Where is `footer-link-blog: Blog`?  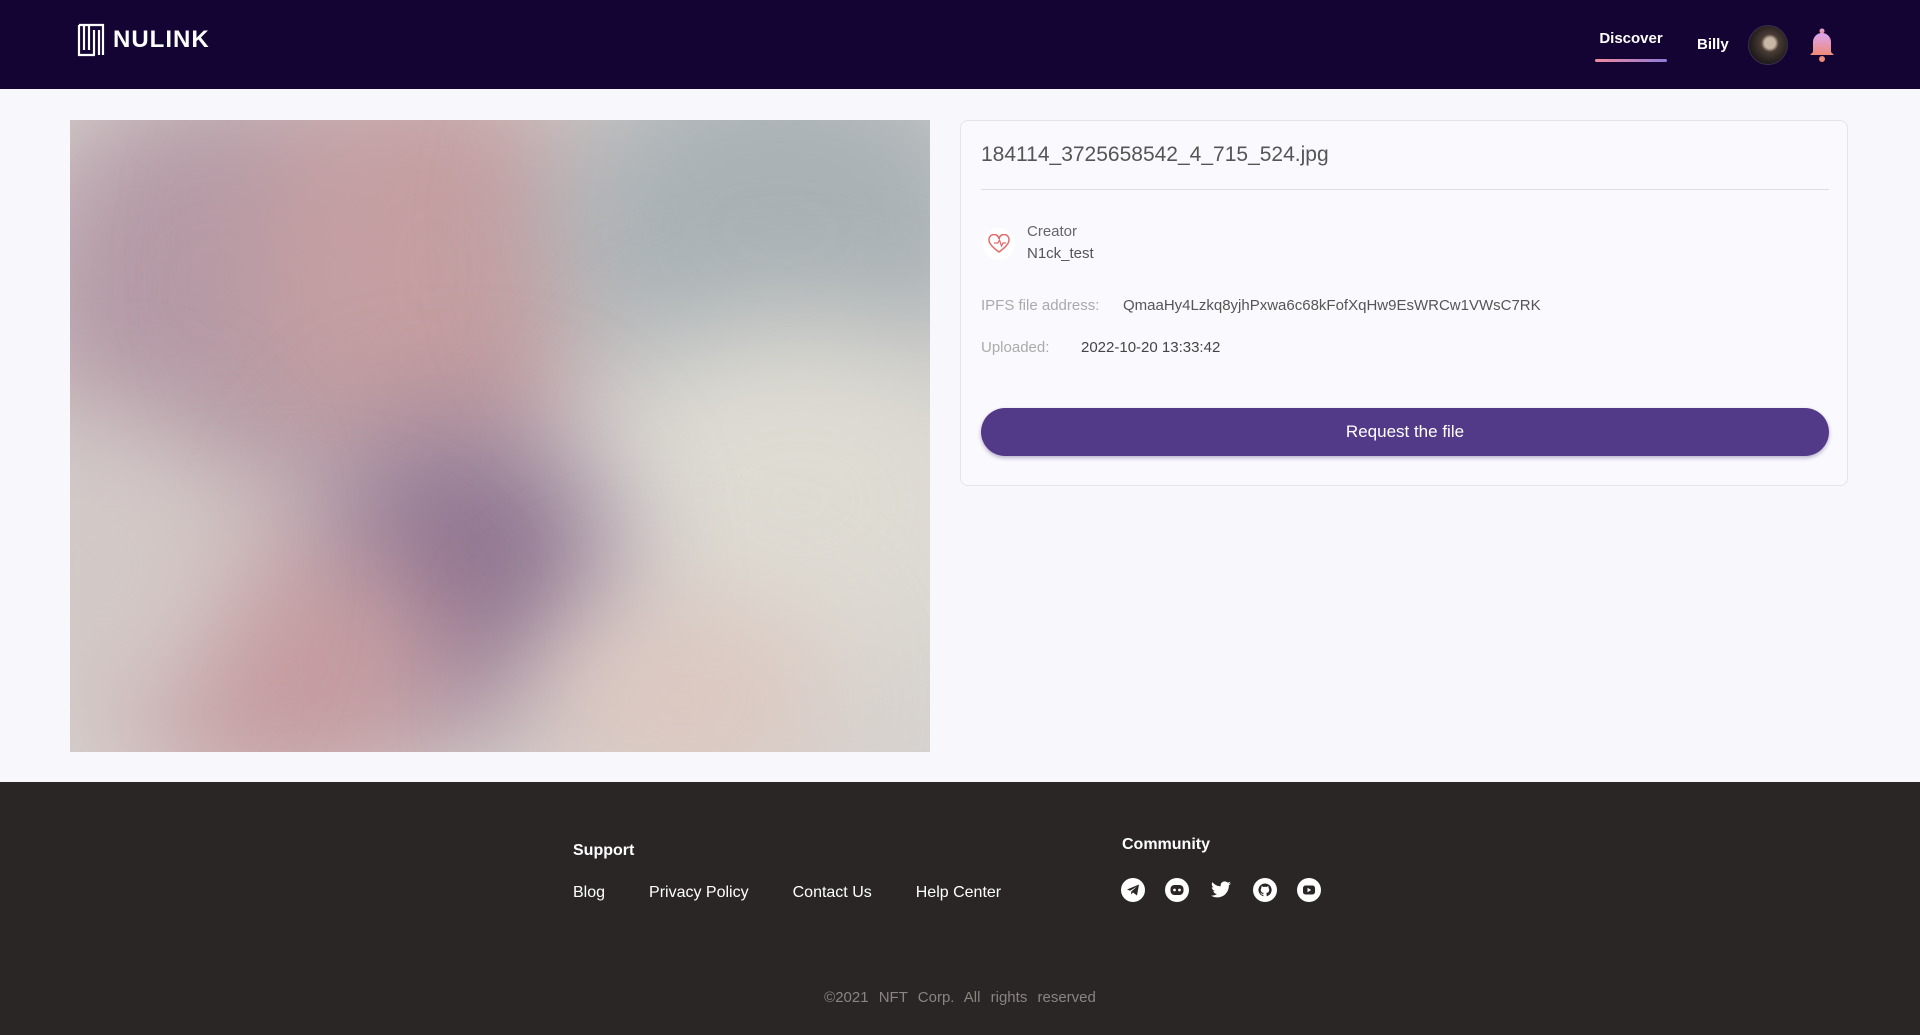 footer-link-blog: Blog is located at coordinates (589, 893).